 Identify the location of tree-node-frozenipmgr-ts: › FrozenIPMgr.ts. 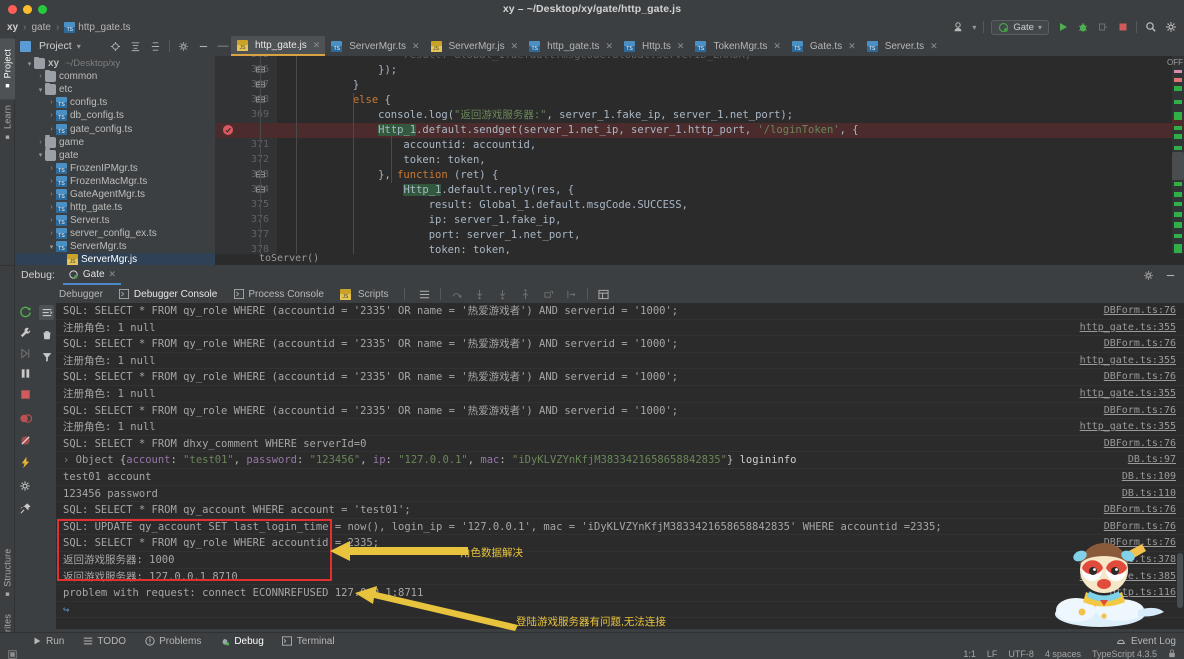
(115, 168).